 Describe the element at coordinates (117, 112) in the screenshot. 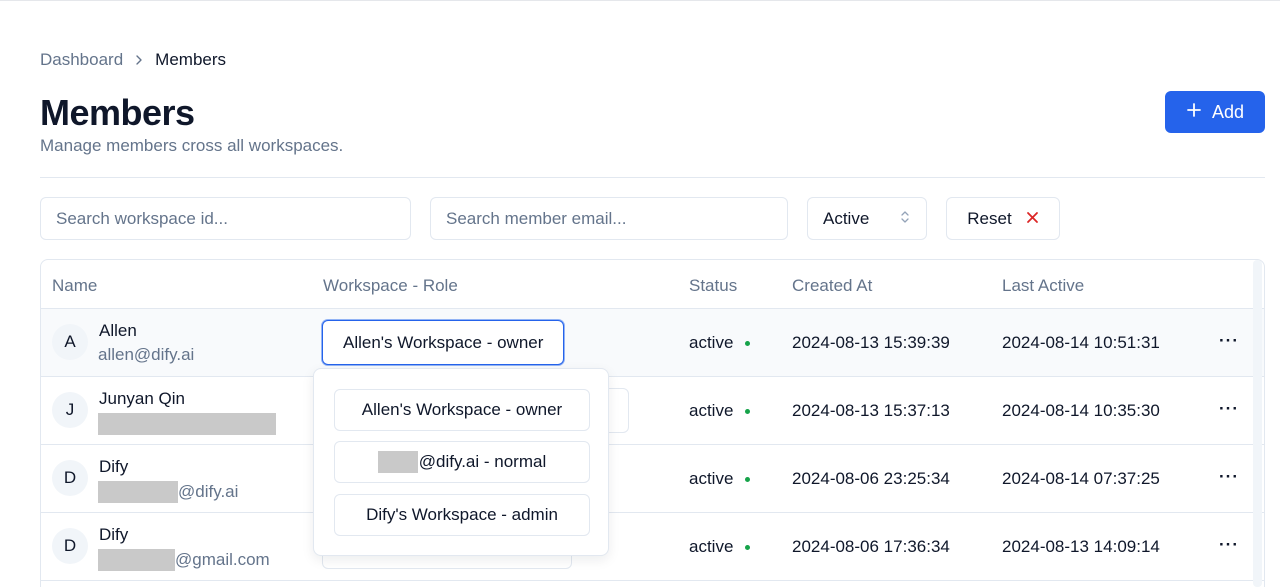

I see `page-title: Members` at that location.